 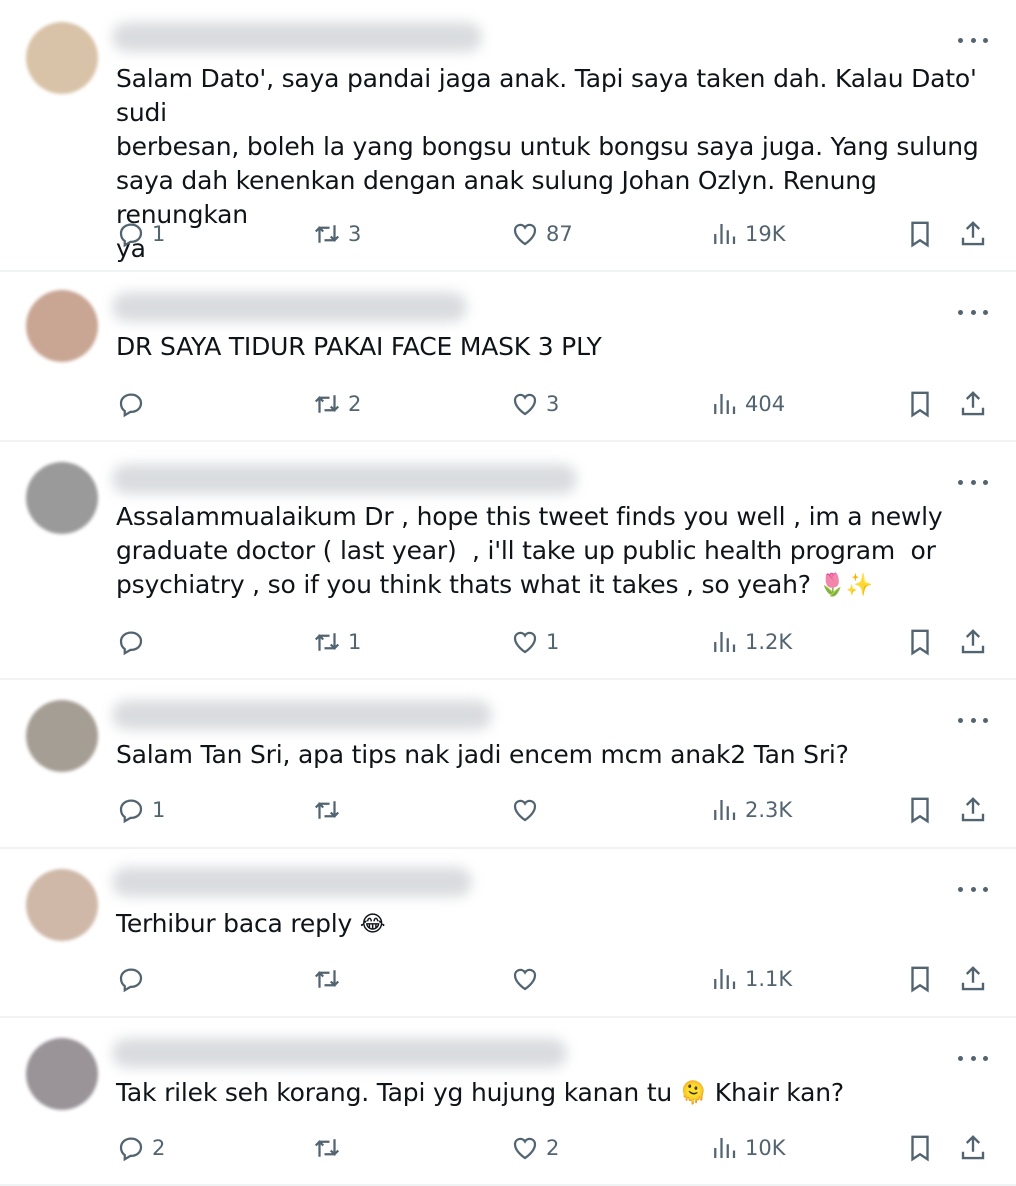 What do you see at coordinates (159, 1148) in the screenshot?
I see `reply-count: 2` at bounding box center [159, 1148].